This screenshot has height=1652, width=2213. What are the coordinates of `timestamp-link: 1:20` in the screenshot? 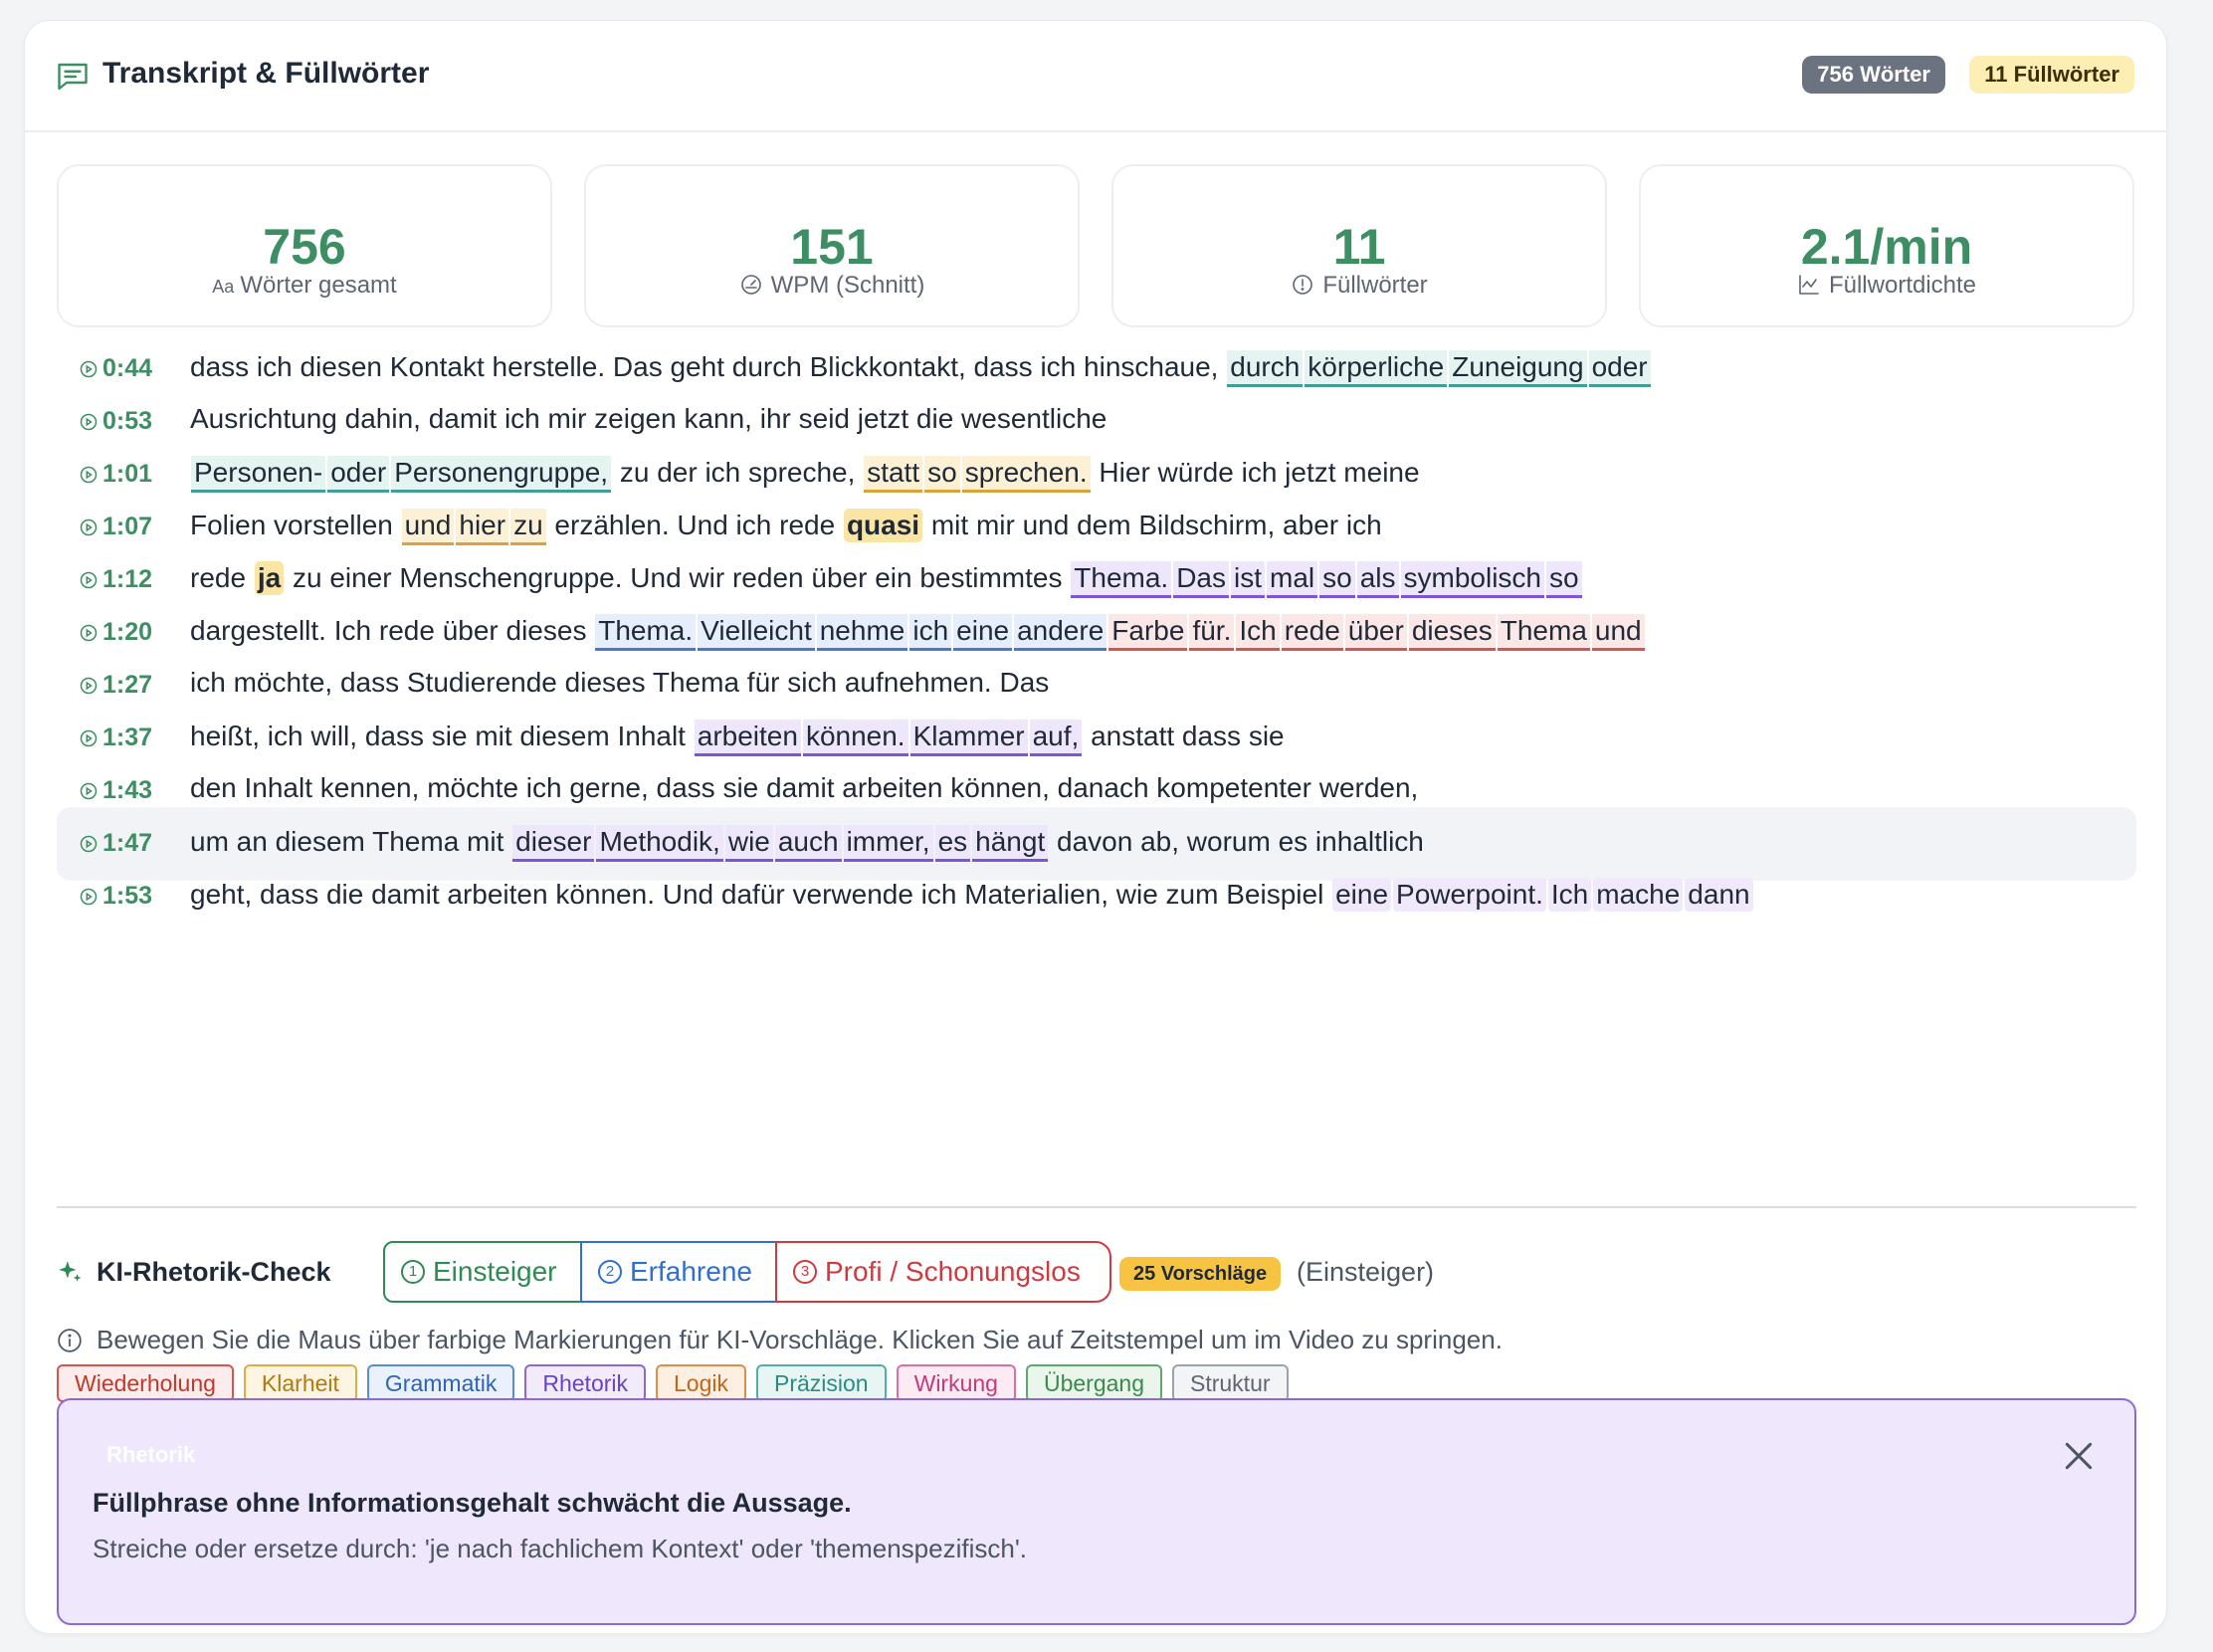 It's located at (115, 632).